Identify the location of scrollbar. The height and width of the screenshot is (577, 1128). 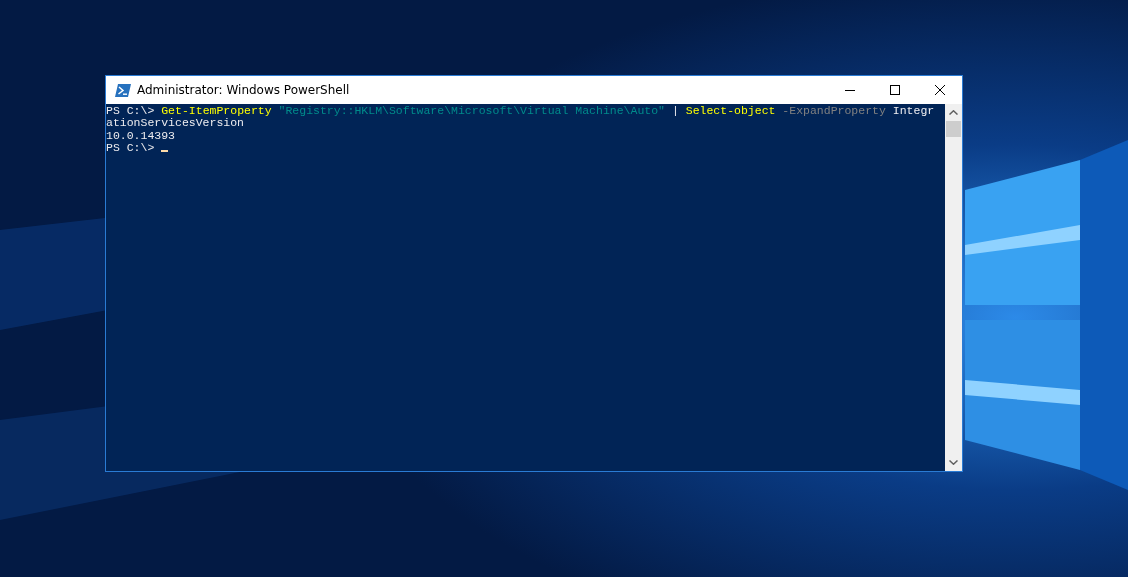
(953, 287).